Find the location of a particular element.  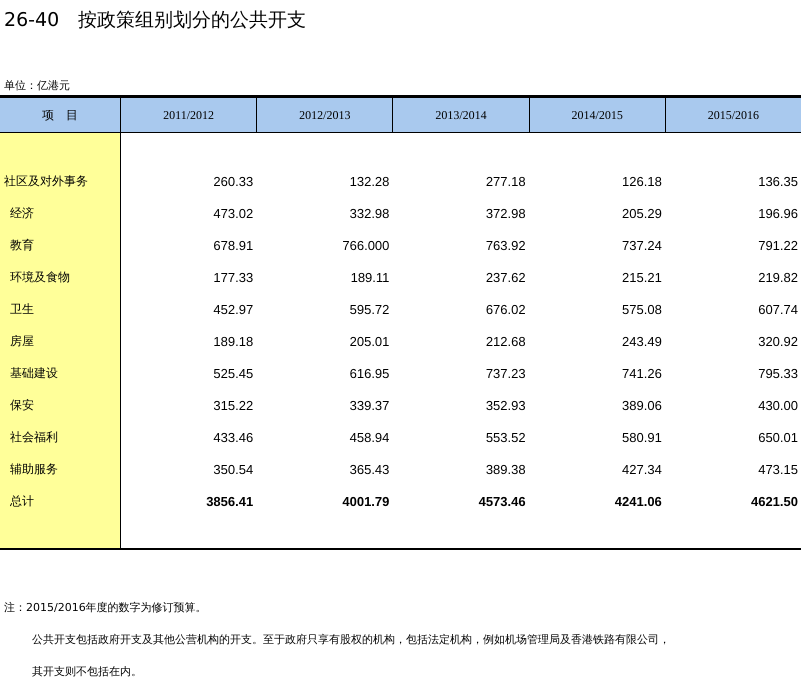

table-cell: 553.52 is located at coordinates (506, 437).